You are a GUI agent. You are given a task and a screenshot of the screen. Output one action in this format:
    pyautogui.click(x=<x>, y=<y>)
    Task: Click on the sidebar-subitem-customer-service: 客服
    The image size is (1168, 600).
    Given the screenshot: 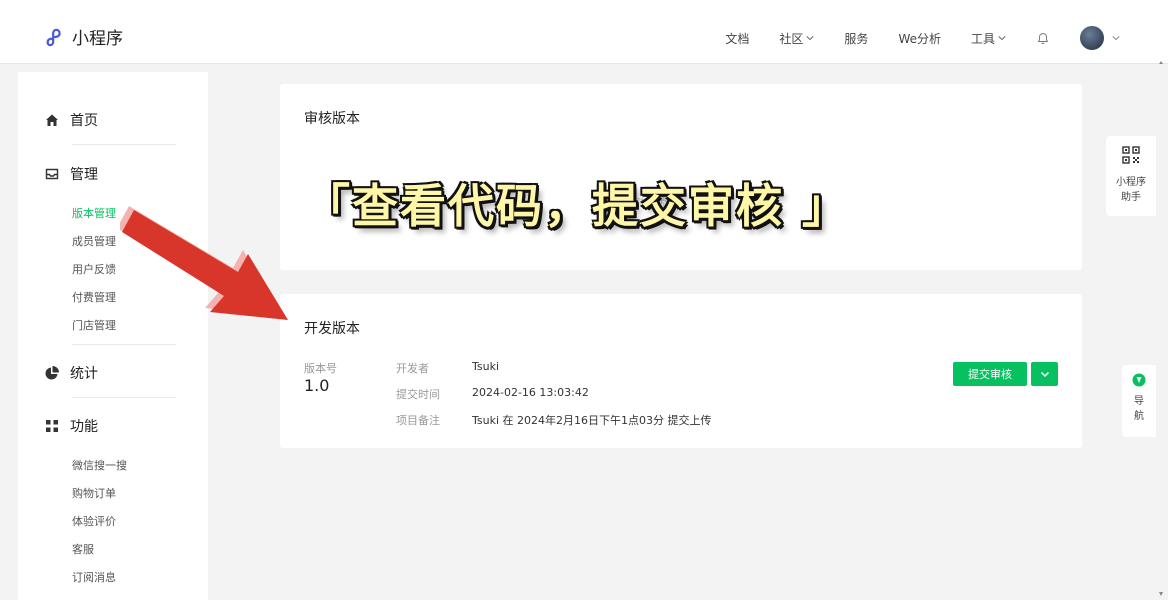 What is the action you would take?
    pyautogui.click(x=83, y=549)
    